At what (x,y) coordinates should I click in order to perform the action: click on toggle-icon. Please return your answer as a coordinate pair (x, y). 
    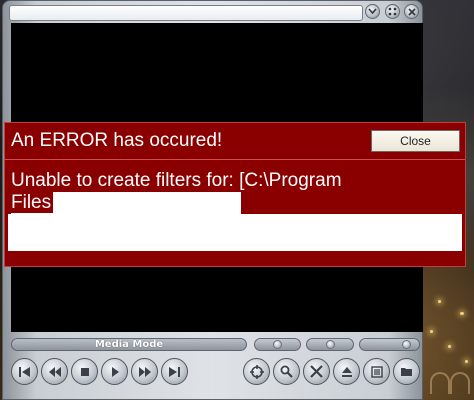
    Looking at the image, I should click on (277, 344).